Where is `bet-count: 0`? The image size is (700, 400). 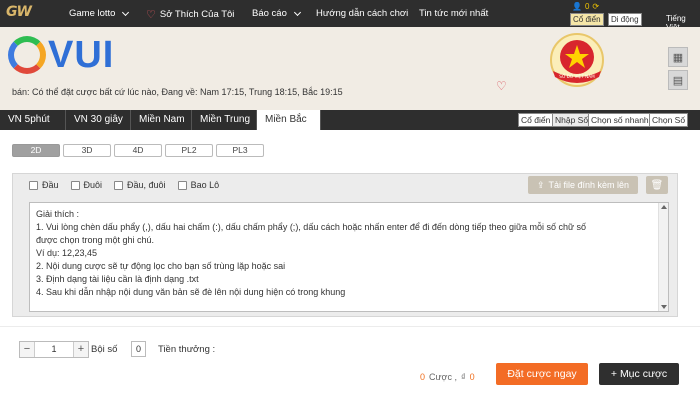
bet-count: 0 is located at coordinates (423, 377).